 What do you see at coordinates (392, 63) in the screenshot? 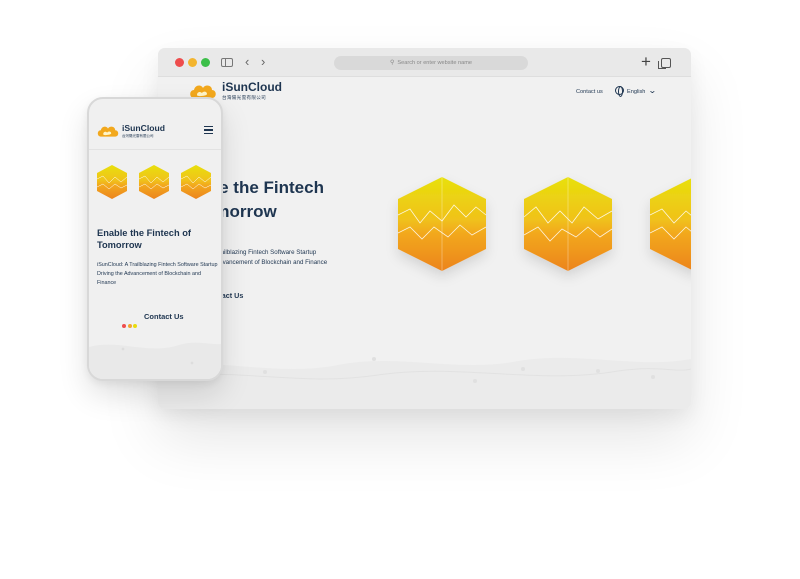
I see `search-icon: ⚲` at bounding box center [392, 63].